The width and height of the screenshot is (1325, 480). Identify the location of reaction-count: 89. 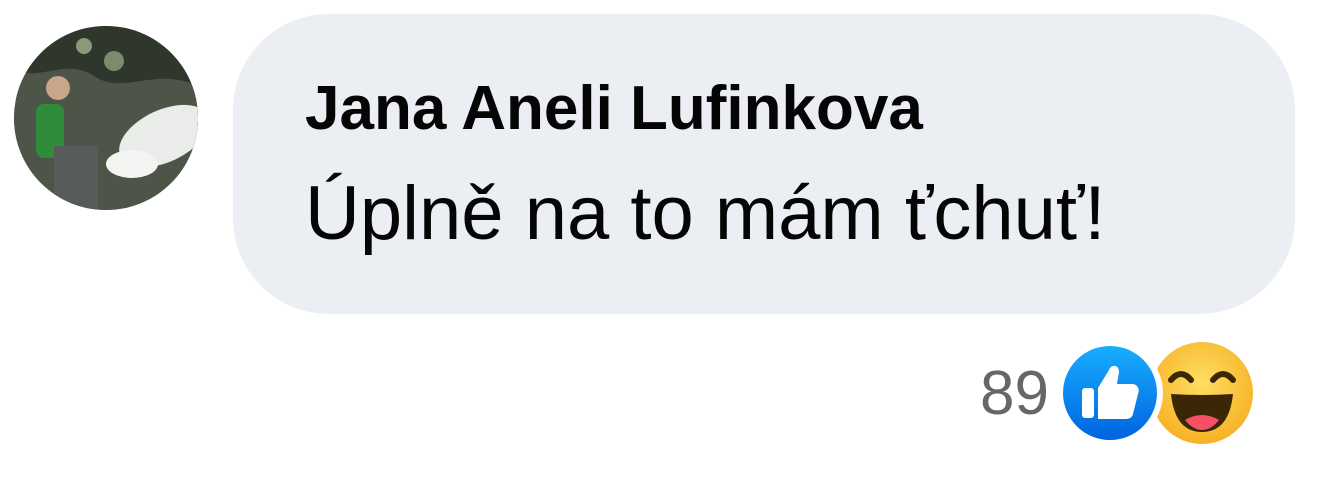
(1014, 393).